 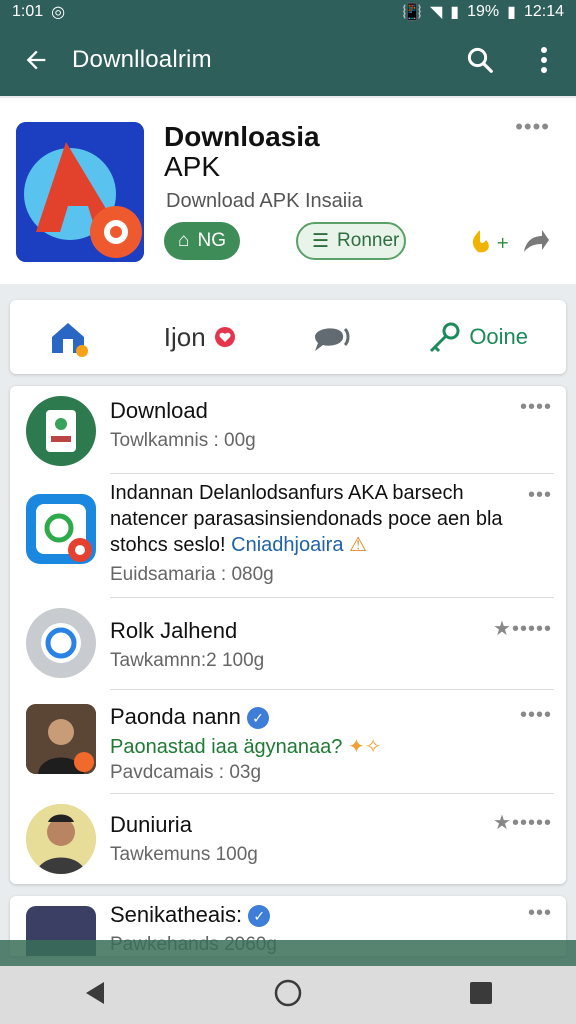 I want to click on nav-back-button, so click(x=95, y=995).